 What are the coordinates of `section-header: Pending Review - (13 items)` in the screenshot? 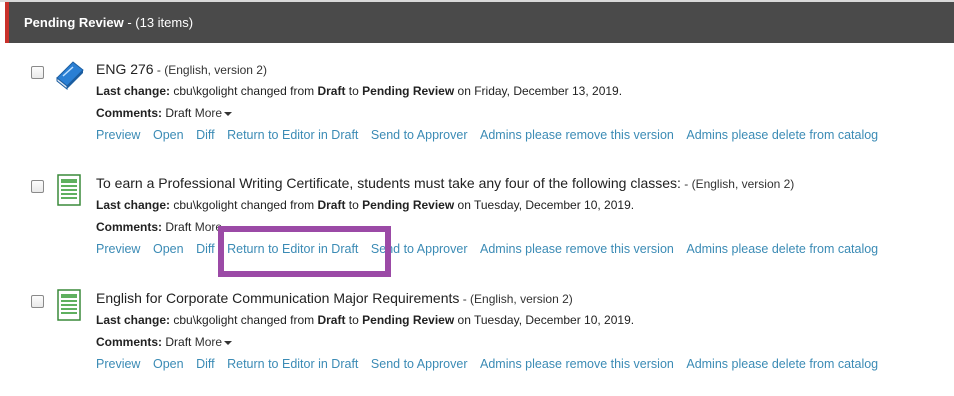 It's located at (479, 22).